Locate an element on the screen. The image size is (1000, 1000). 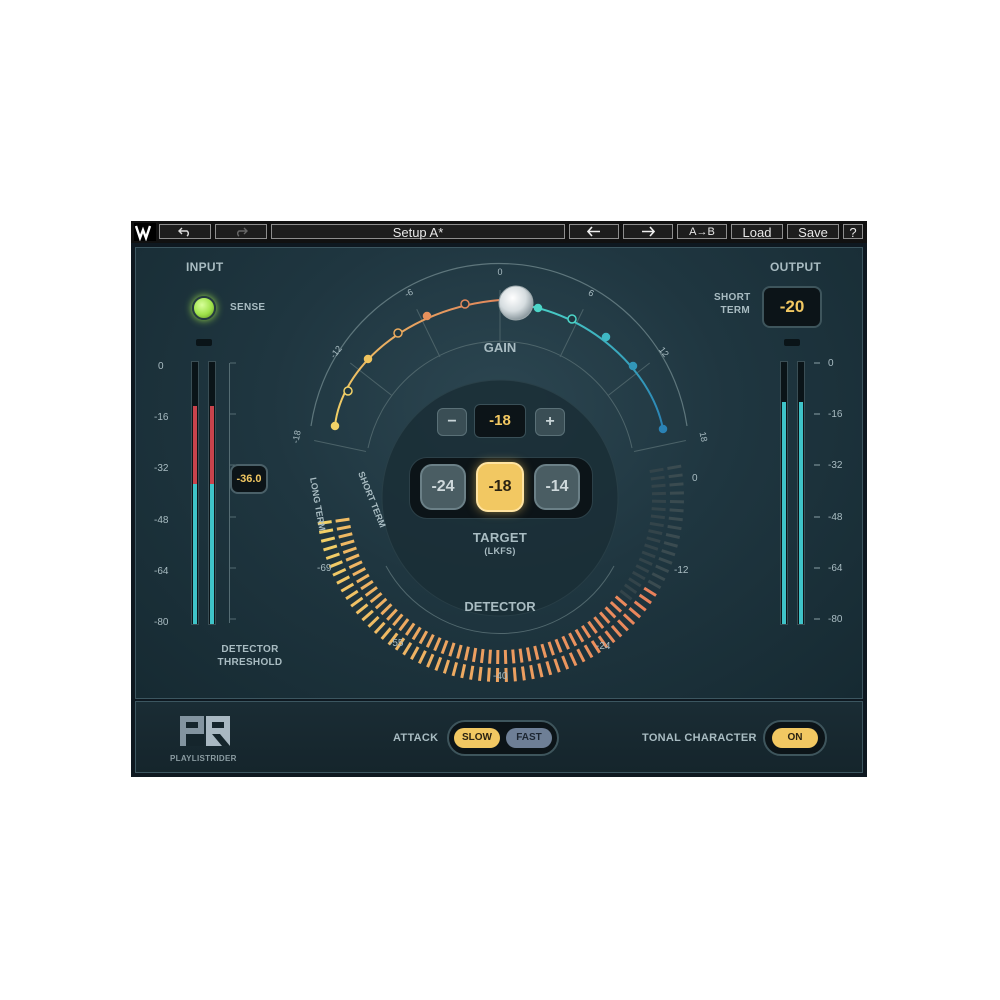
gain-tick-label: 0 is located at coordinates (499, 272).